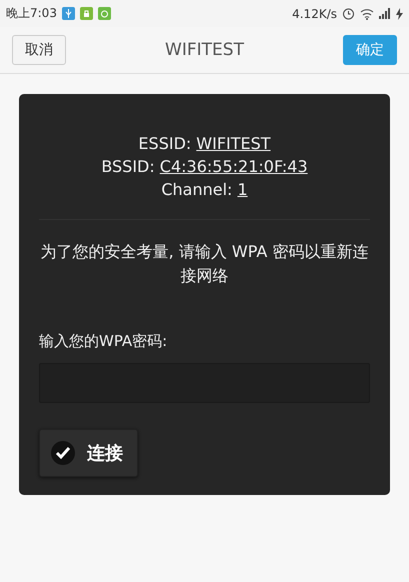  I want to click on info-label: ESSID:, so click(165, 144).